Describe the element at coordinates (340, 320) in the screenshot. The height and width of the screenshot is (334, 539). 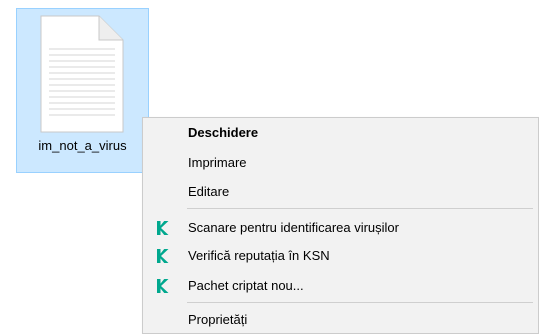
I see `menu-item-properties: Proprietăți` at that location.